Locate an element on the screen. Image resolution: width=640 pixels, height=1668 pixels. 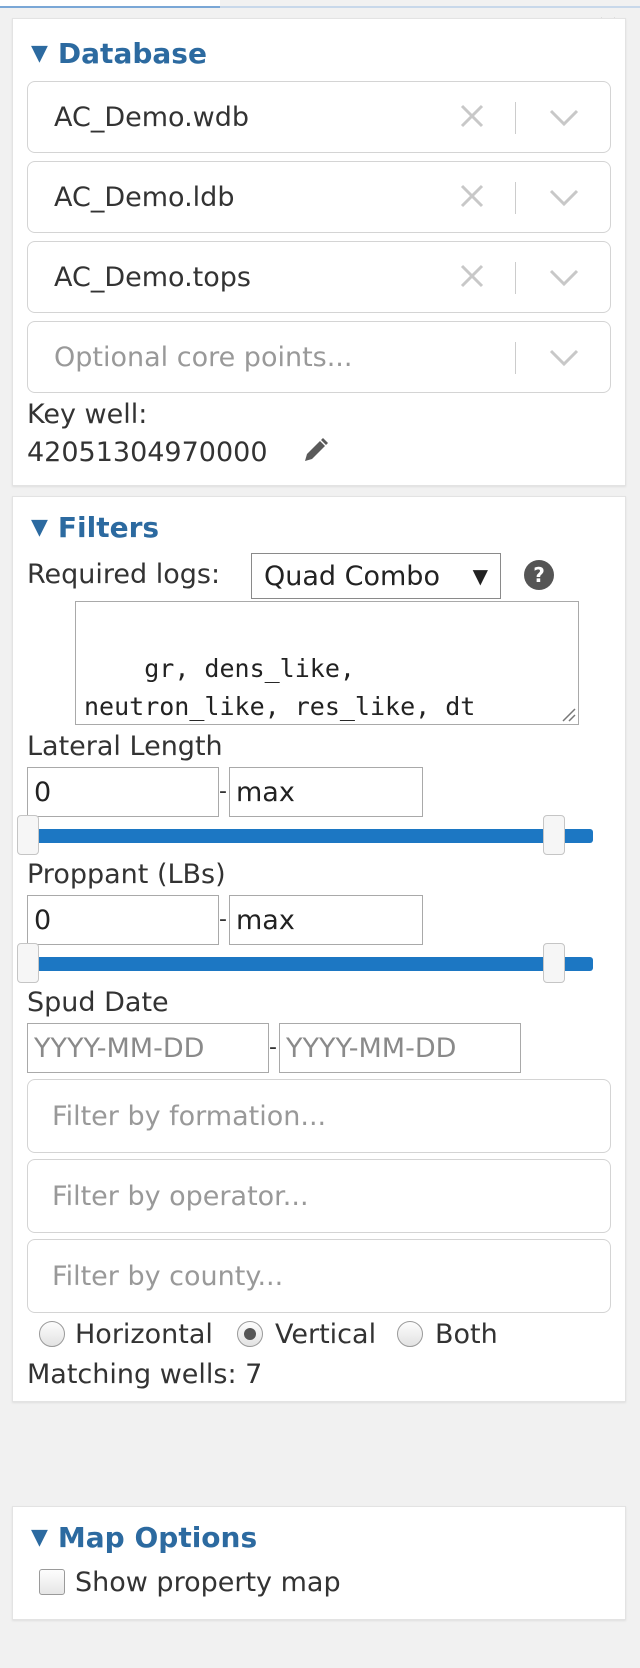
filters-section-toggle: ▼ Filters is located at coordinates (95, 527).